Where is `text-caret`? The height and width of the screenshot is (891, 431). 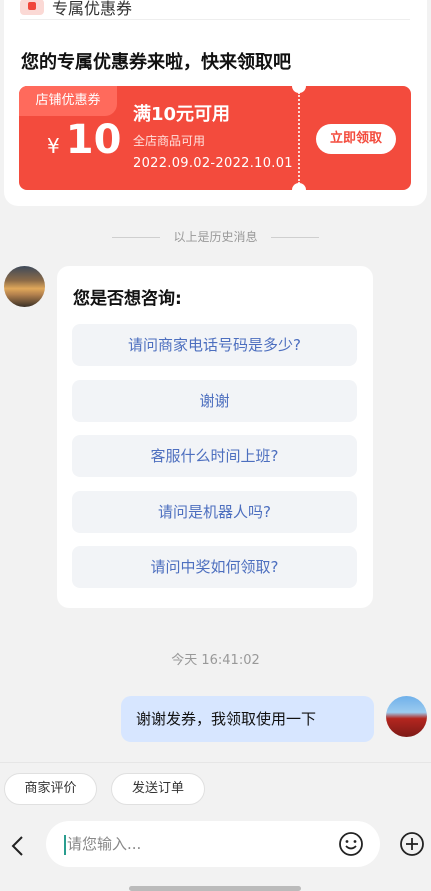 text-caret is located at coordinates (65, 844).